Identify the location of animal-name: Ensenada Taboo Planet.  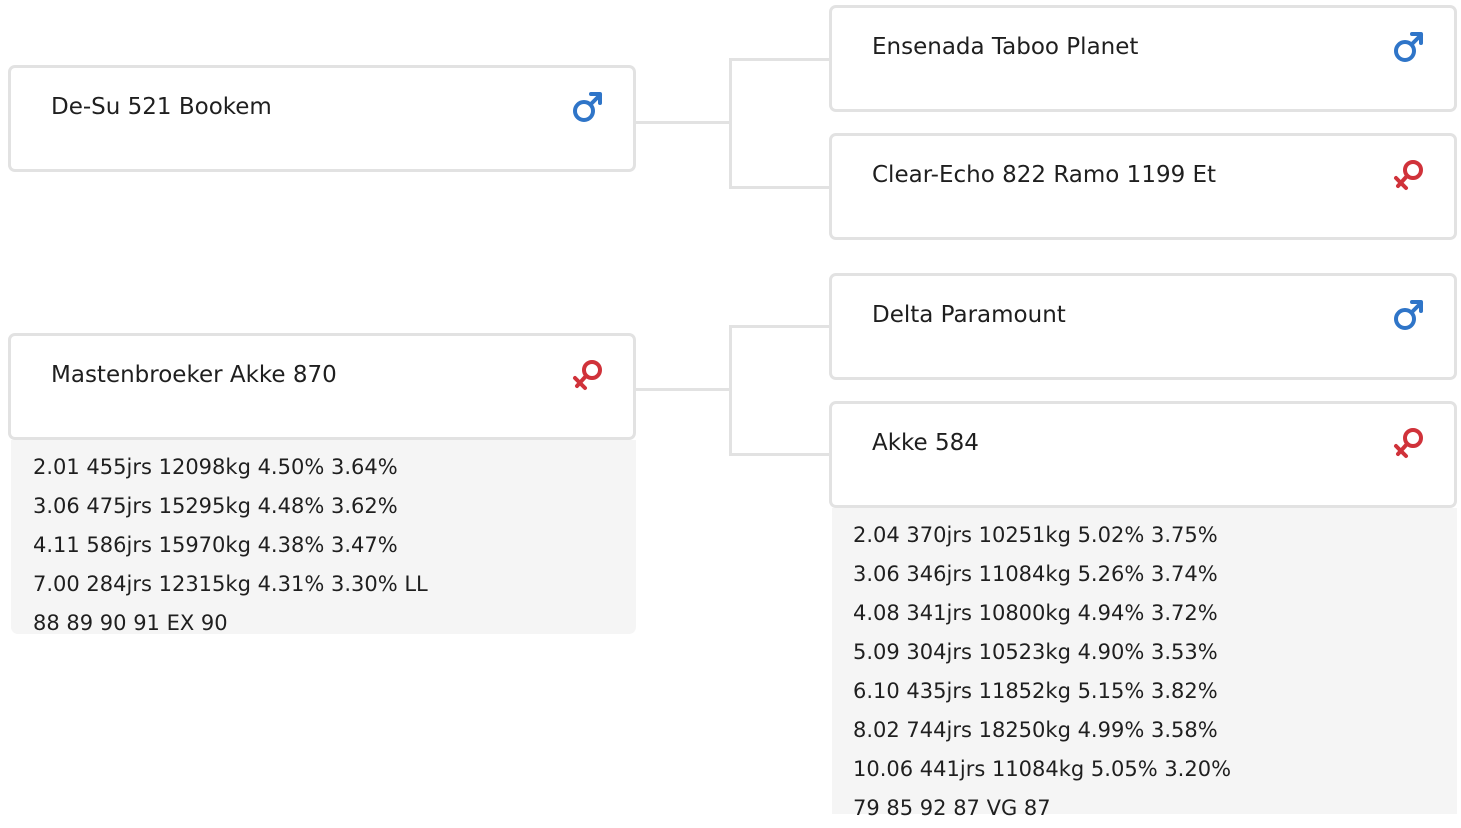
(1005, 47).